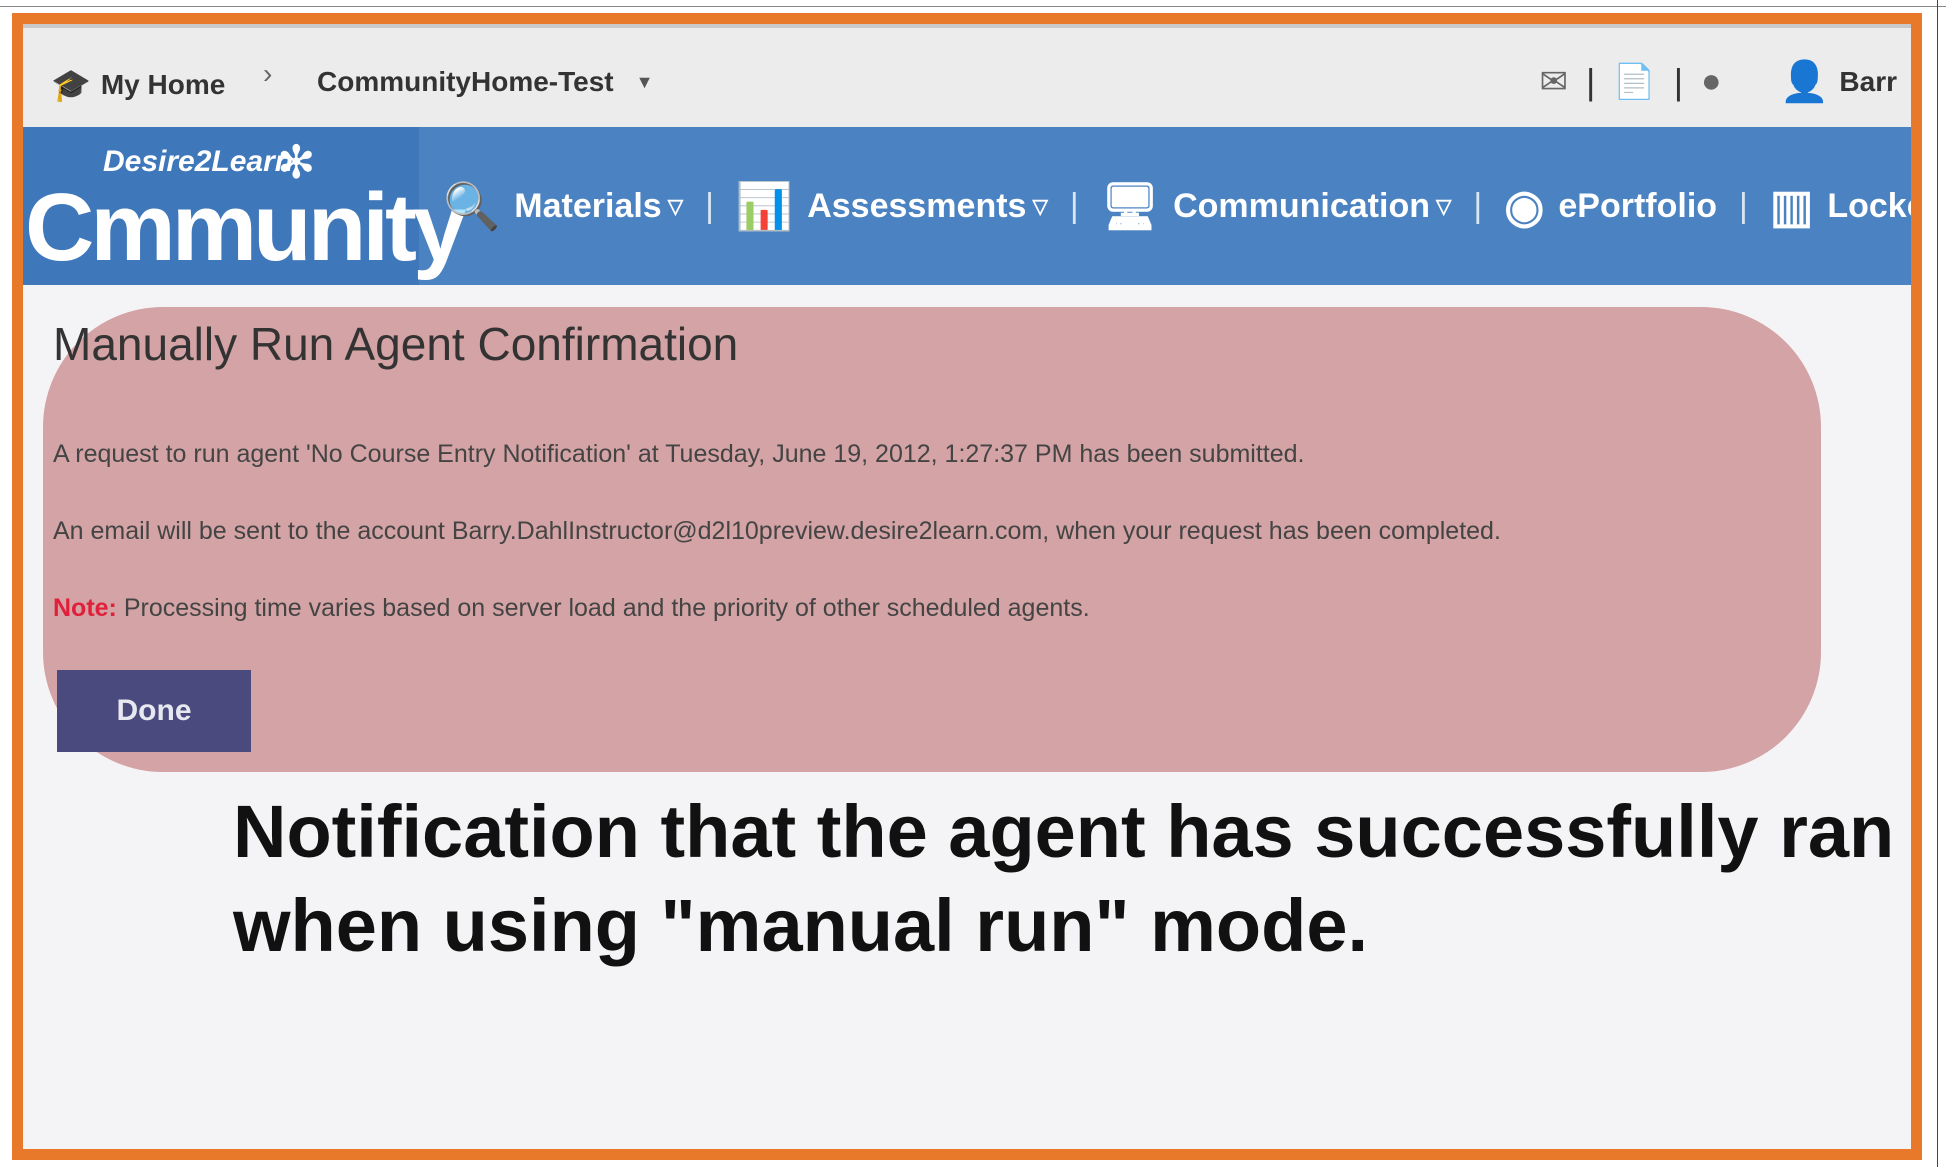 This screenshot has width=1946, height=1167. I want to click on nav-item-locker: ▥ Locker, so click(1840, 206).